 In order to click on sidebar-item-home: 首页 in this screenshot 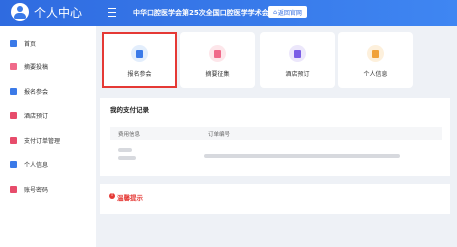, I will do `click(48, 43)`.